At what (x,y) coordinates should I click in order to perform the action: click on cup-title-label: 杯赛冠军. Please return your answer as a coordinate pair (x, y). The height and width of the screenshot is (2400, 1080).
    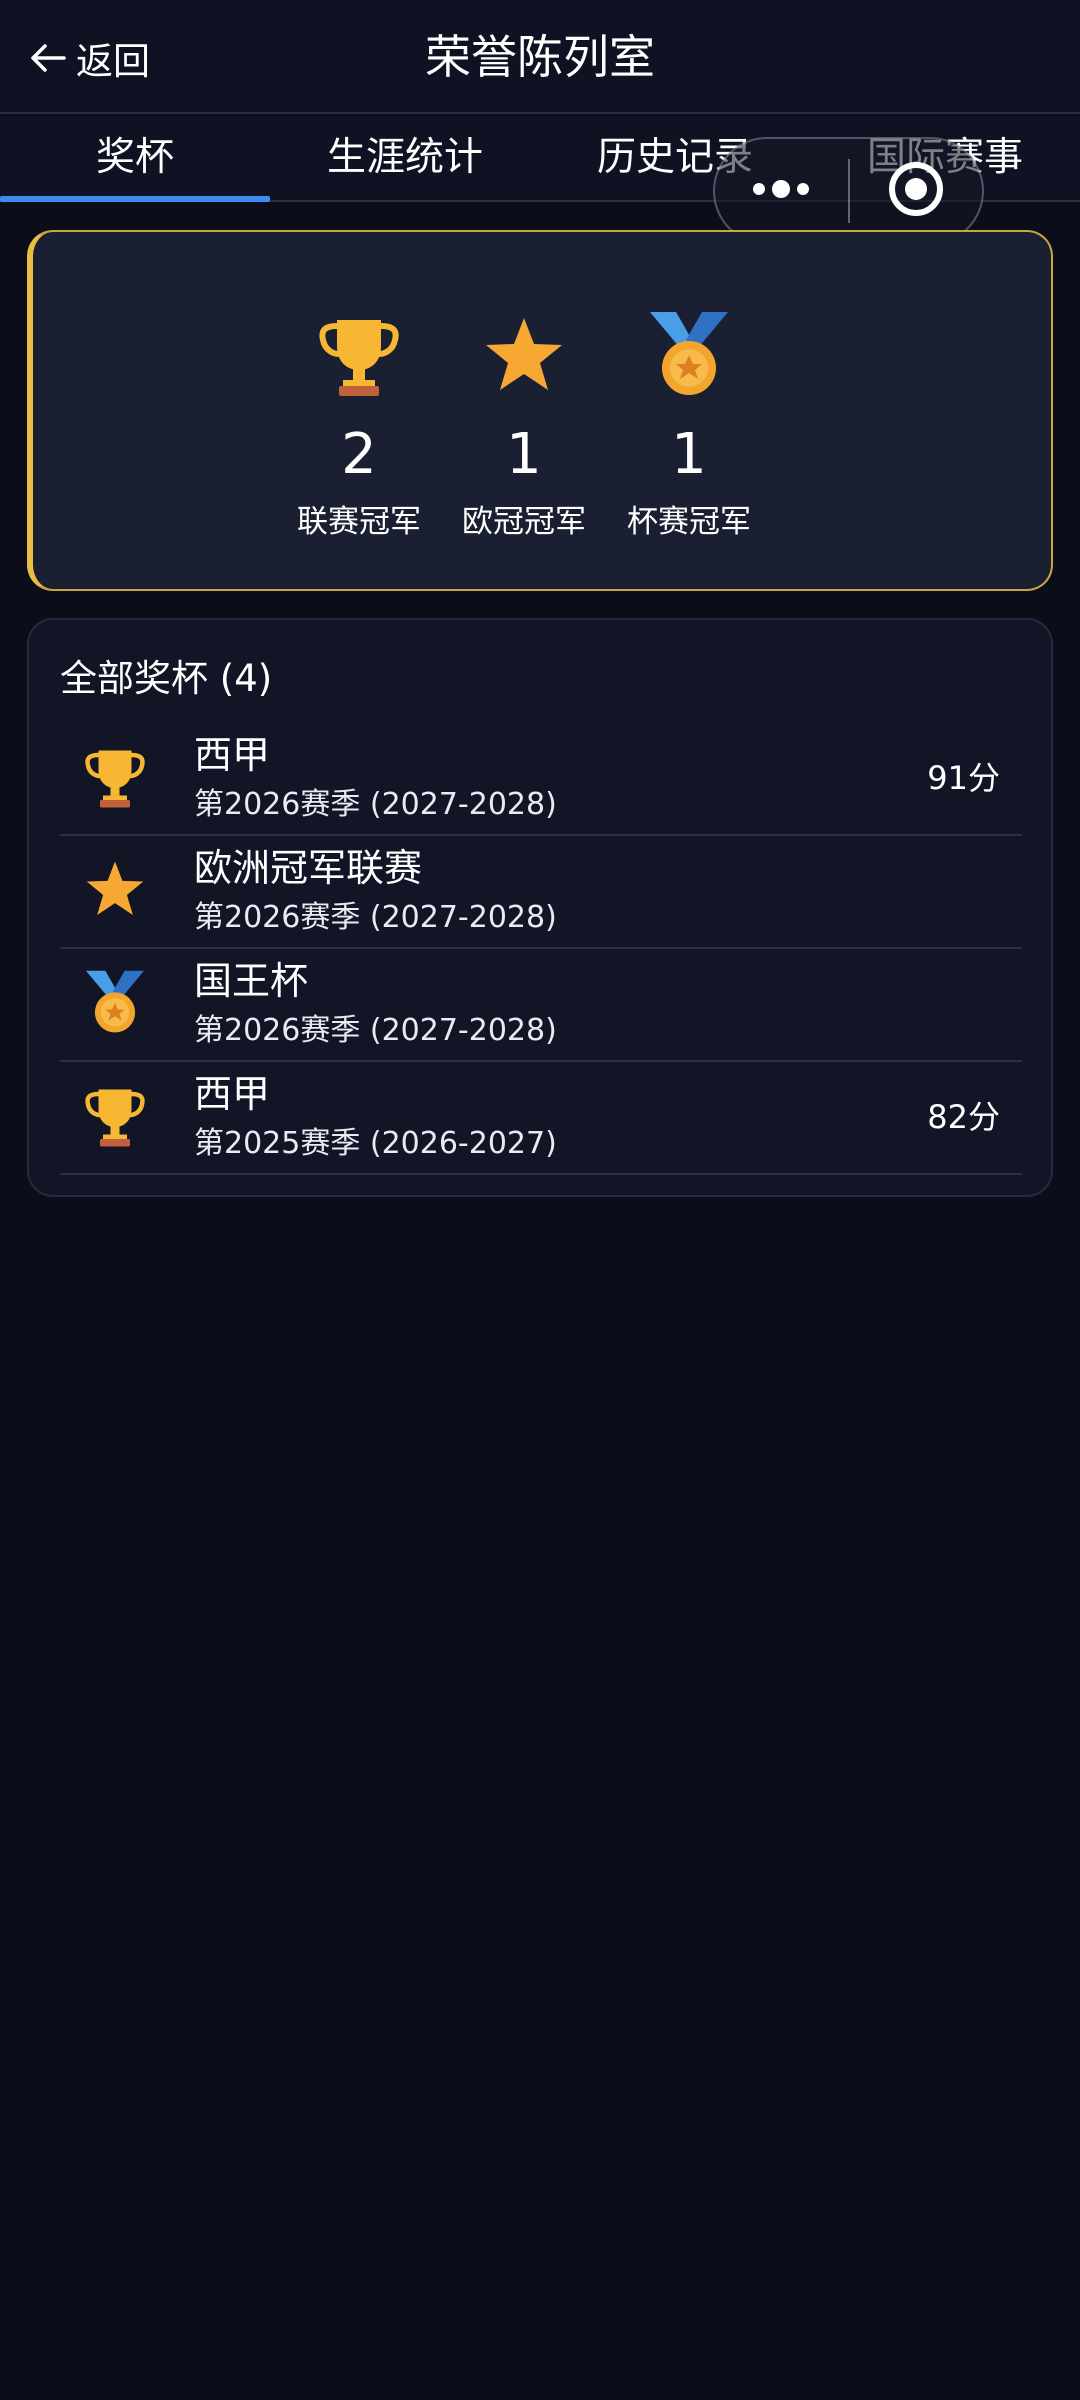
    Looking at the image, I should click on (689, 522).